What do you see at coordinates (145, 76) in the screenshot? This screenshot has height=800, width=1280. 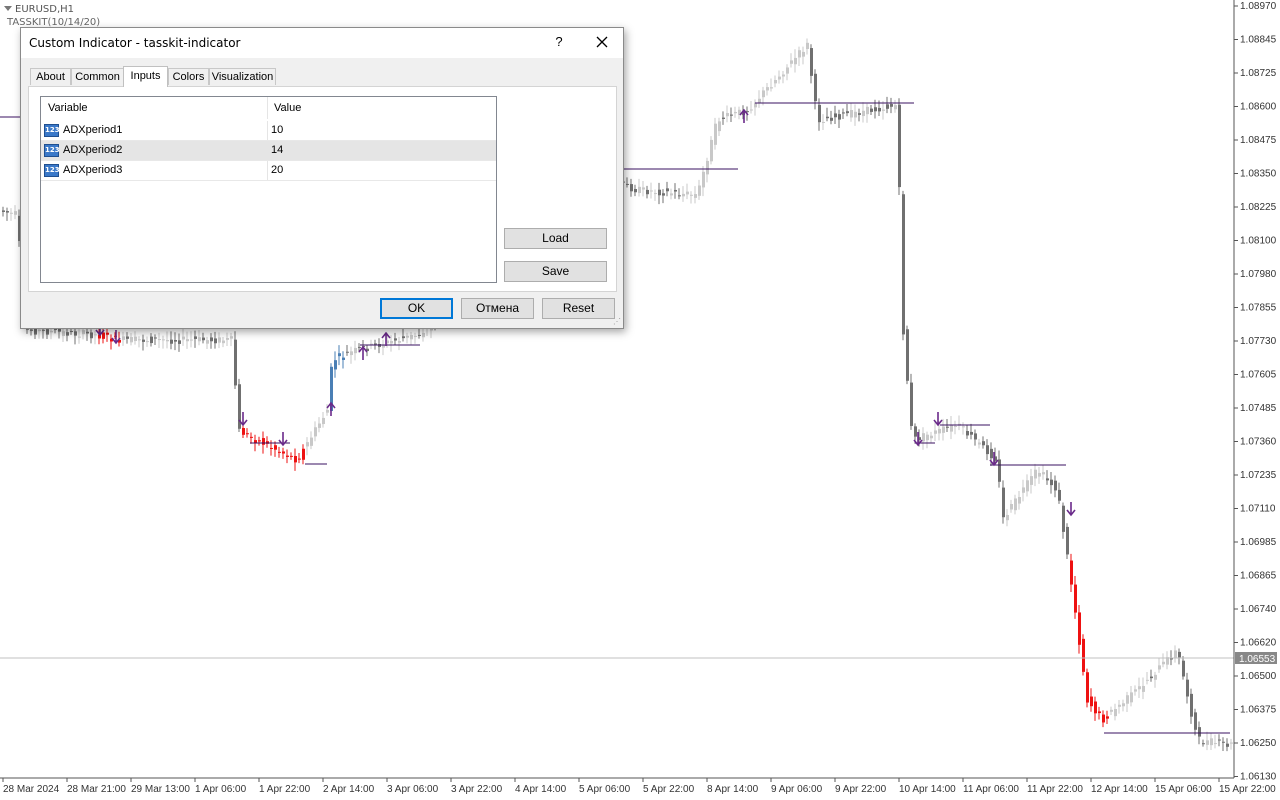 I see `tab-inputs: Inputs` at bounding box center [145, 76].